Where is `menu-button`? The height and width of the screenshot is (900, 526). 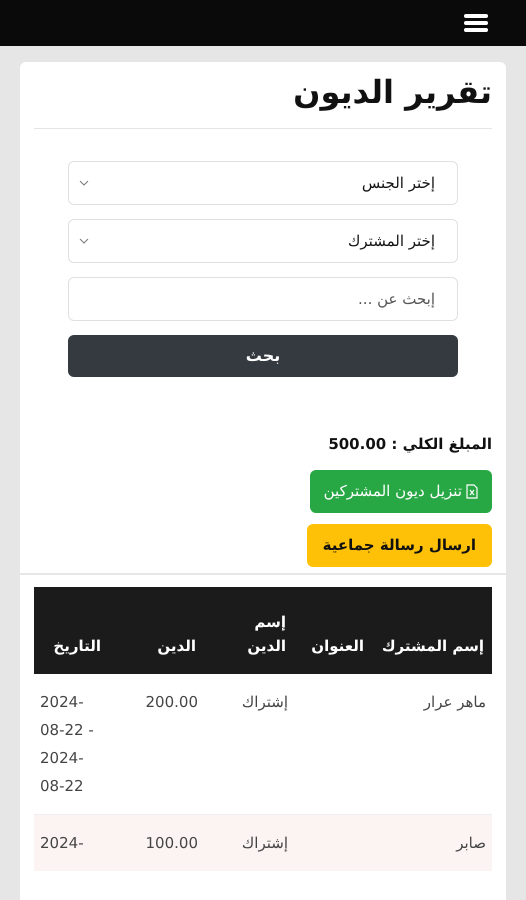 menu-button is located at coordinates (476, 23).